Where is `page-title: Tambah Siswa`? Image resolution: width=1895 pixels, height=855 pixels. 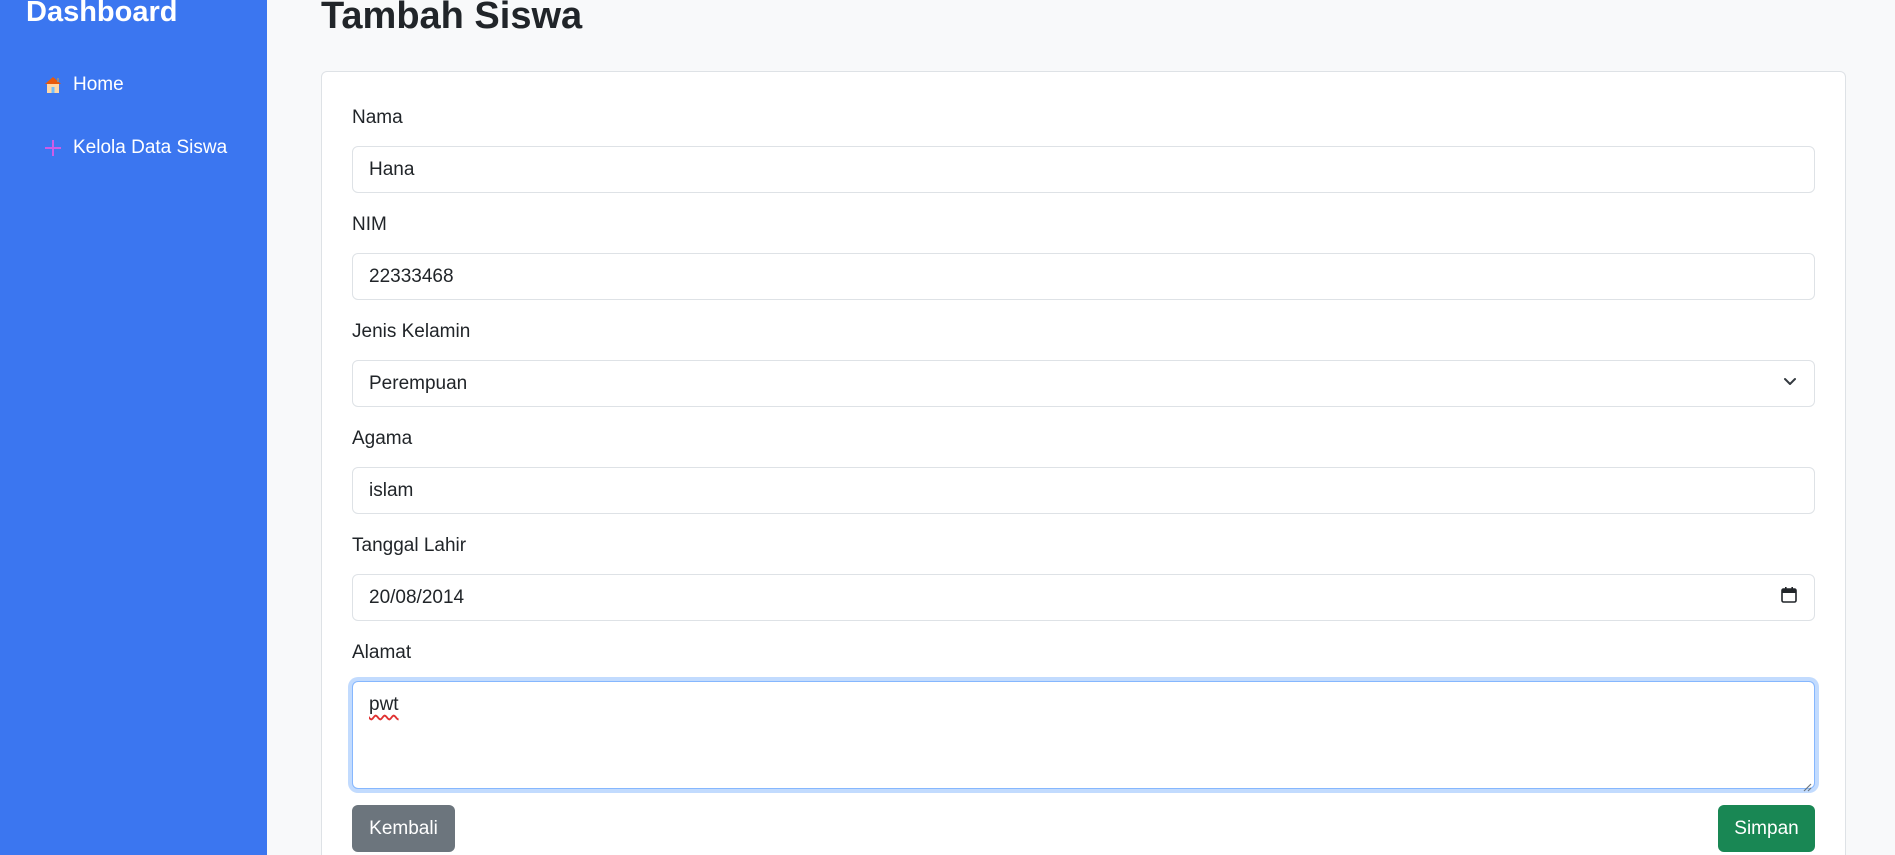
page-title: Tambah Siswa is located at coordinates (452, 18).